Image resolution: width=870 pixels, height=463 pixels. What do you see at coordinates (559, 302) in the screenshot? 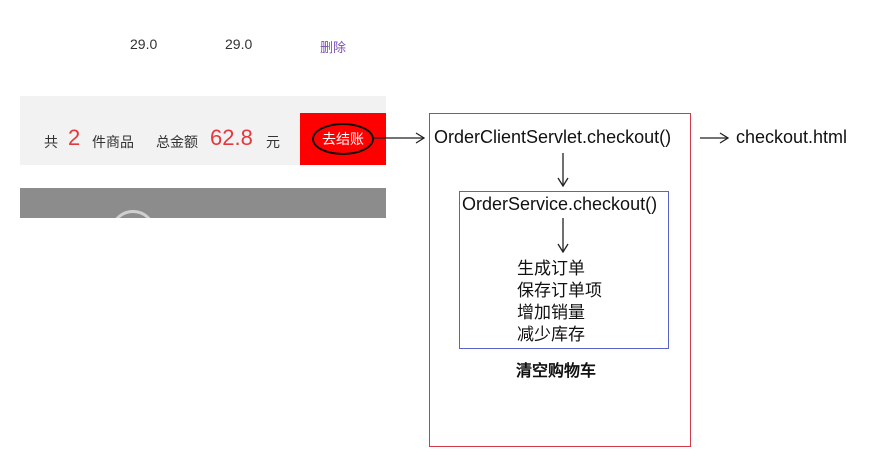
I see `service-steps: 生成订单 保存订单项 增加销量 减少库存` at bounding box center [559, 302].